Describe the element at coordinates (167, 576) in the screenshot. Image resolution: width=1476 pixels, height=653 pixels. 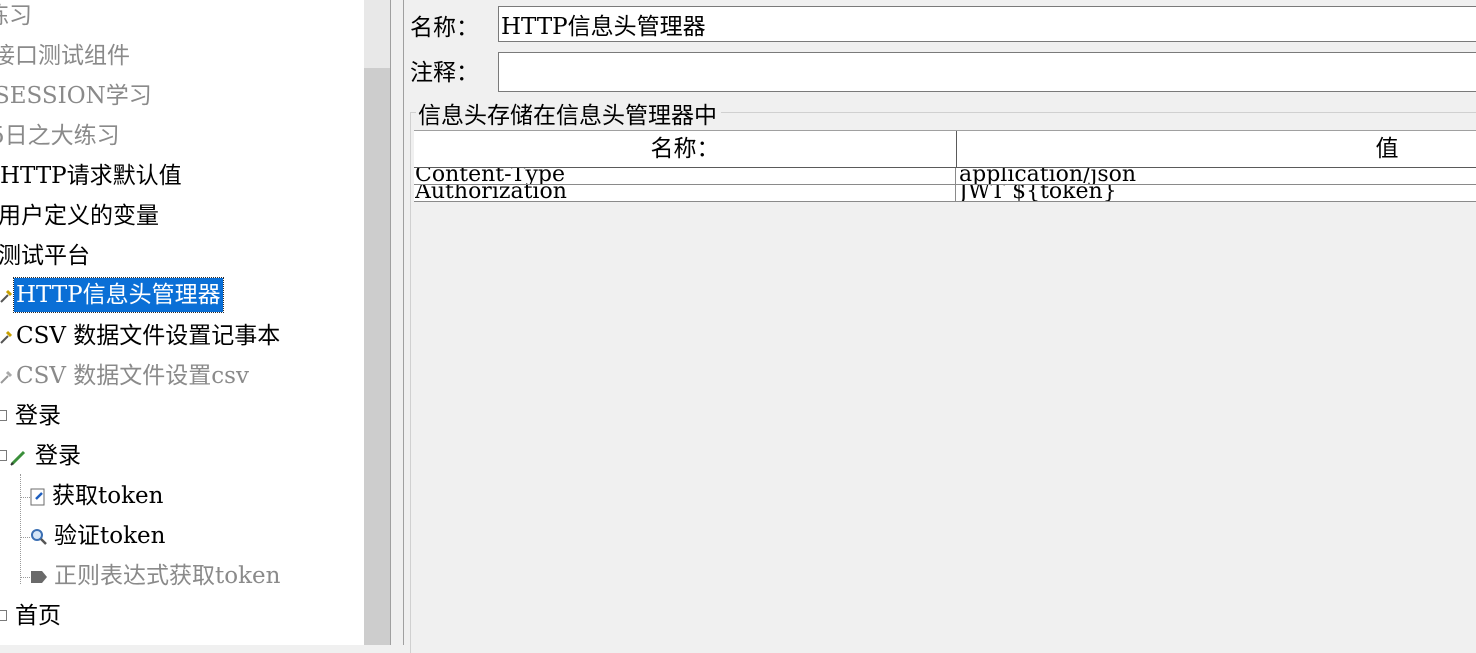
I see `tree-item-label: 正则表达式获取token` at that location.